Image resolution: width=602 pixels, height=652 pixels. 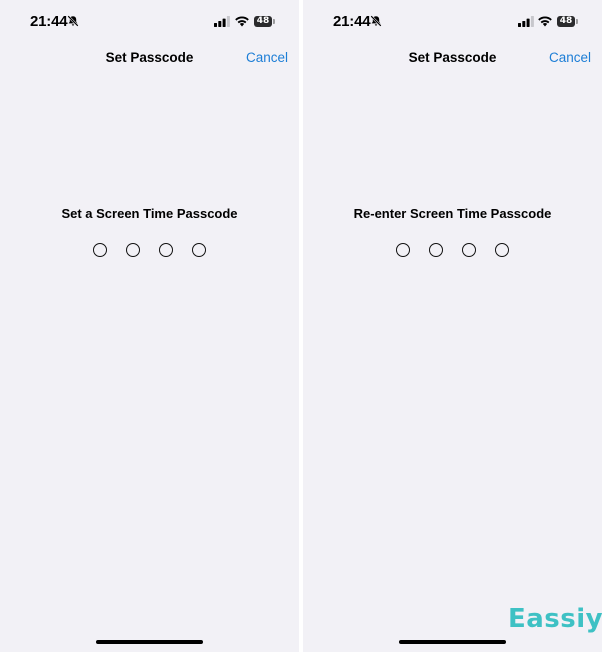 What do you see at coordinates (149, 213) in the screenshot?
I see `passcode-prompt: Set a Screen Time Passcode` at bounding box center [149, 213].